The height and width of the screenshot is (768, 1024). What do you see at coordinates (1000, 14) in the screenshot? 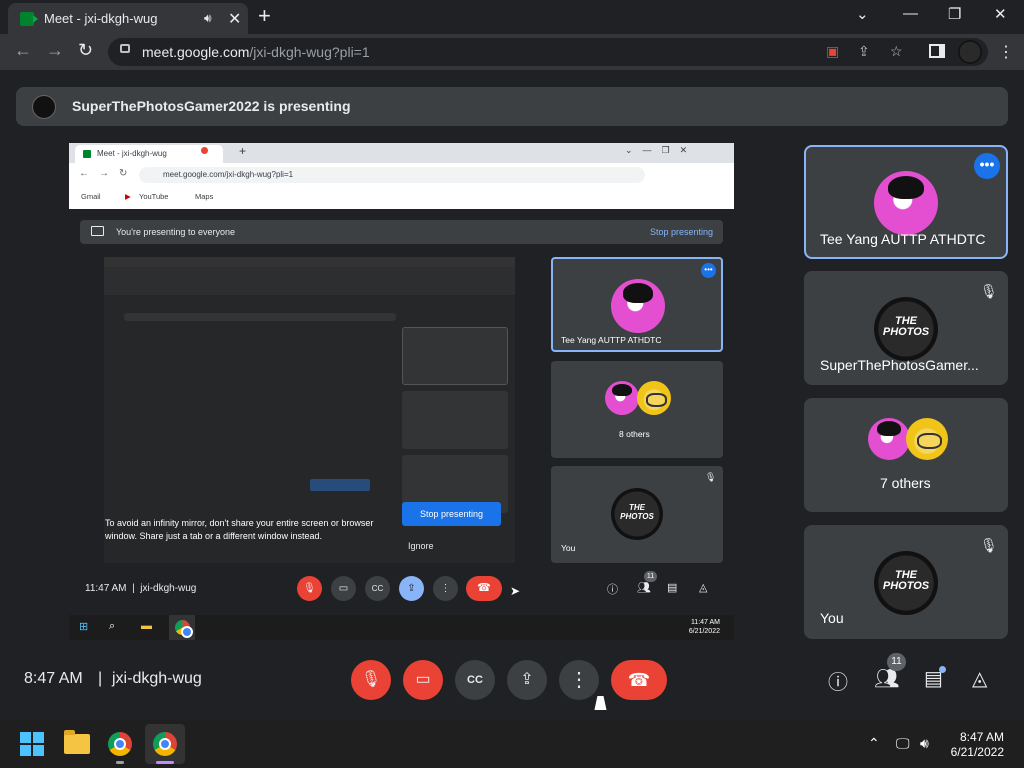
I see `close-window-button: ✕` at bounding box center [1000, 14].